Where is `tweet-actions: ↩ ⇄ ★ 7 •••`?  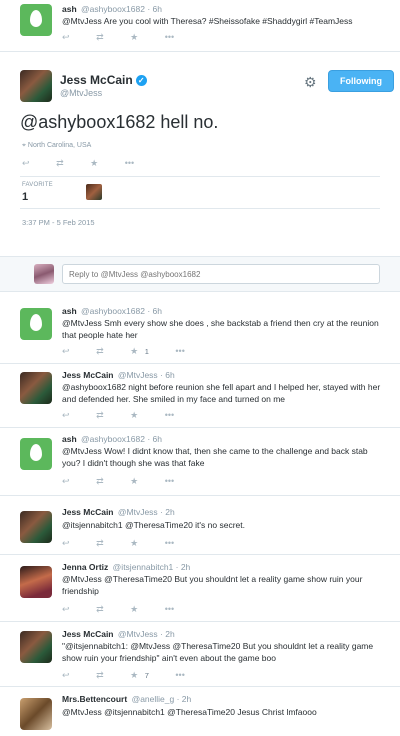 tweet-actions: ↩ ⇄ ★ 7 ••• is located at coordinates (135, 676).